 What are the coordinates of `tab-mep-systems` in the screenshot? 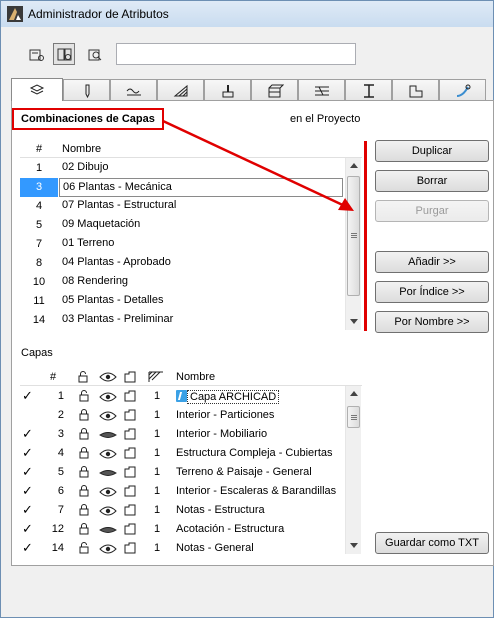 It's located at (462, 89).